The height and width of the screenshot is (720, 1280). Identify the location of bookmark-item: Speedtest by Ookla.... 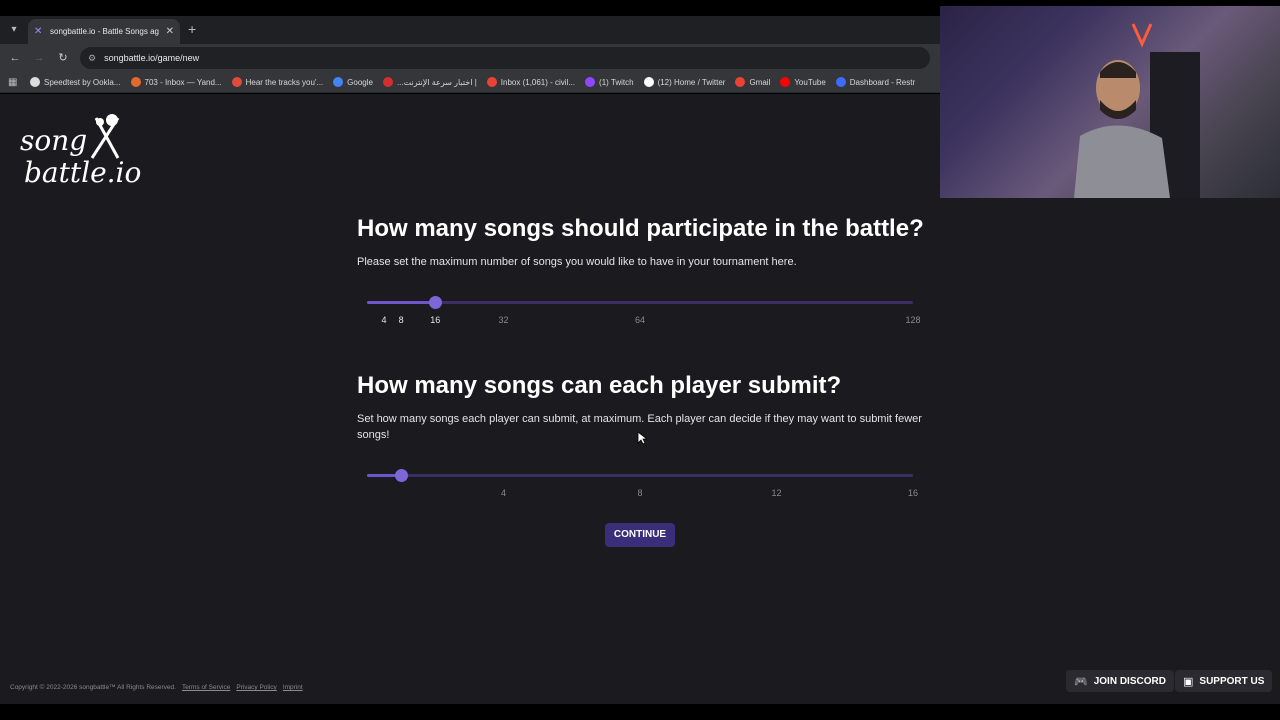
(75, 82).